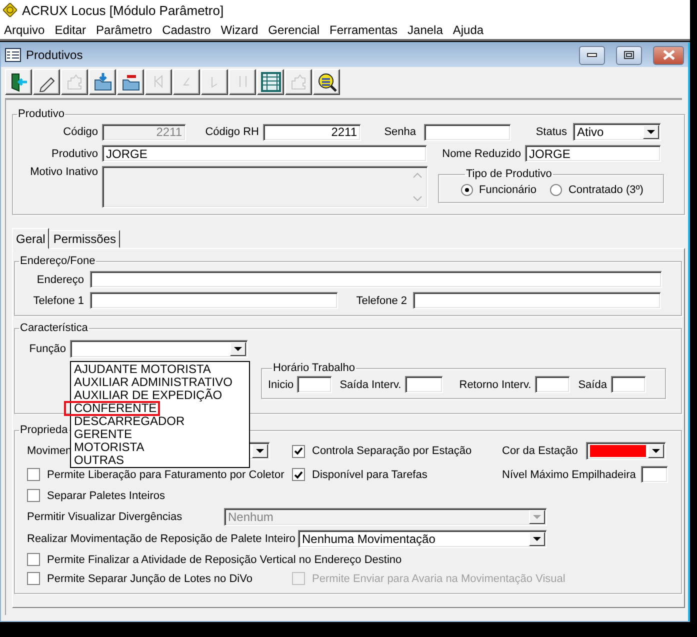 Image resolution: width=697 pixels, height=637 pixels. I want to click on checkbox: Disponível para Tarefas, so click(397, 474).